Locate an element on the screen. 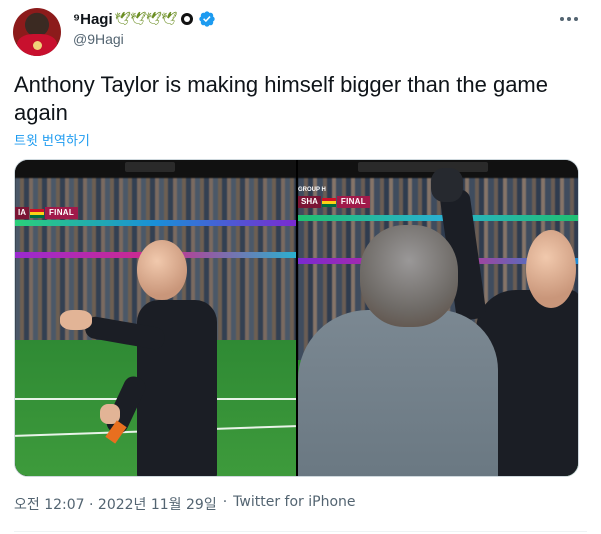 Image resolution: width=601 pixels, height=534 pixels. author-handle: @9Hagi is located at coordinates (98, 39).